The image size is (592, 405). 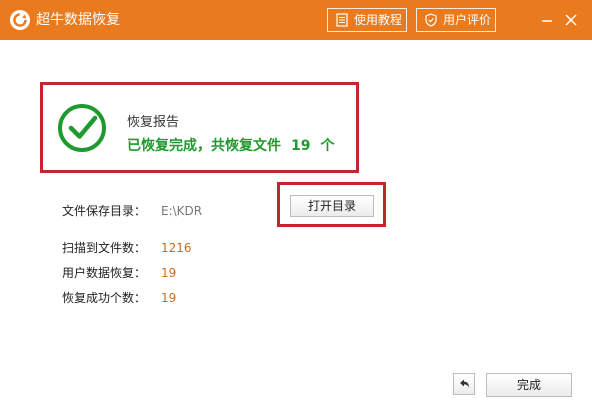 What do you see at coordinates (431, 20) in the screenshot?
I see `shield-icon` at bounding box center [431, 20].